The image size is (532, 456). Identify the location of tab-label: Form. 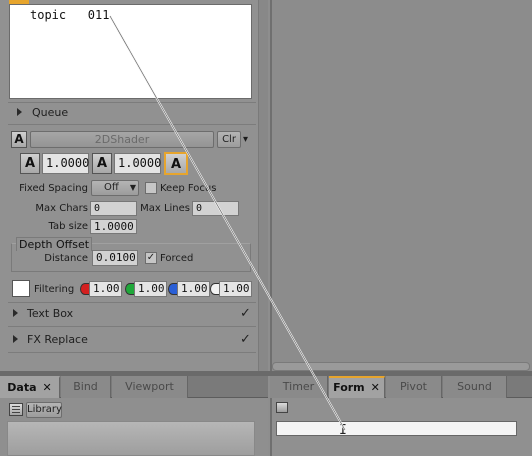
(349, 387).